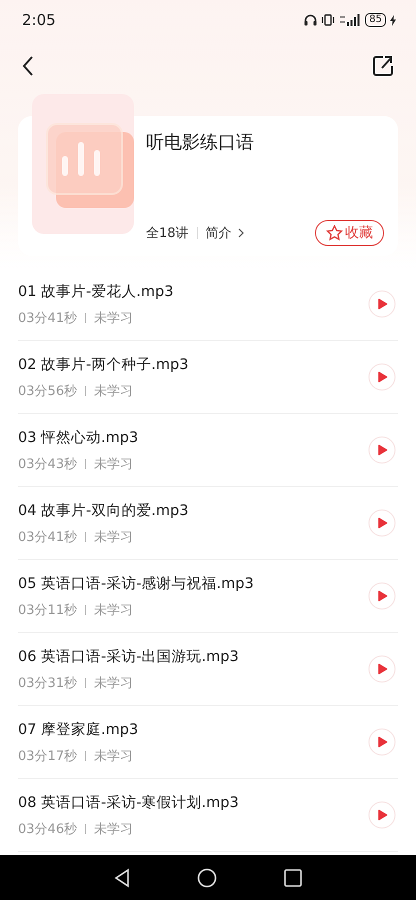 This screenshot has height=900, width=416. I want to click on intro-link: 简介, so click(219, 233).